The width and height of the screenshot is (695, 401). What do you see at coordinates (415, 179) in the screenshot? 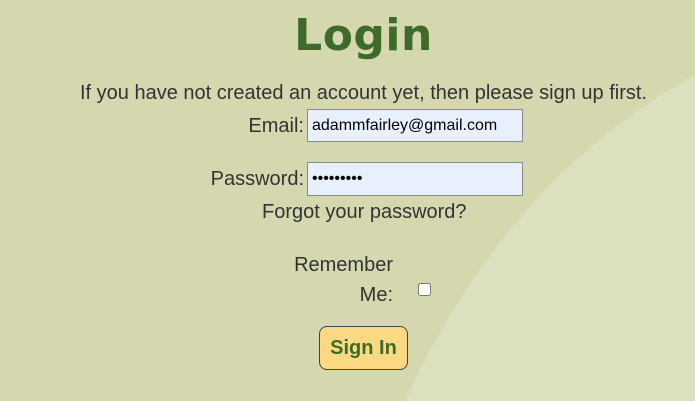
I see `password-field` at bounding box center [415, 179].